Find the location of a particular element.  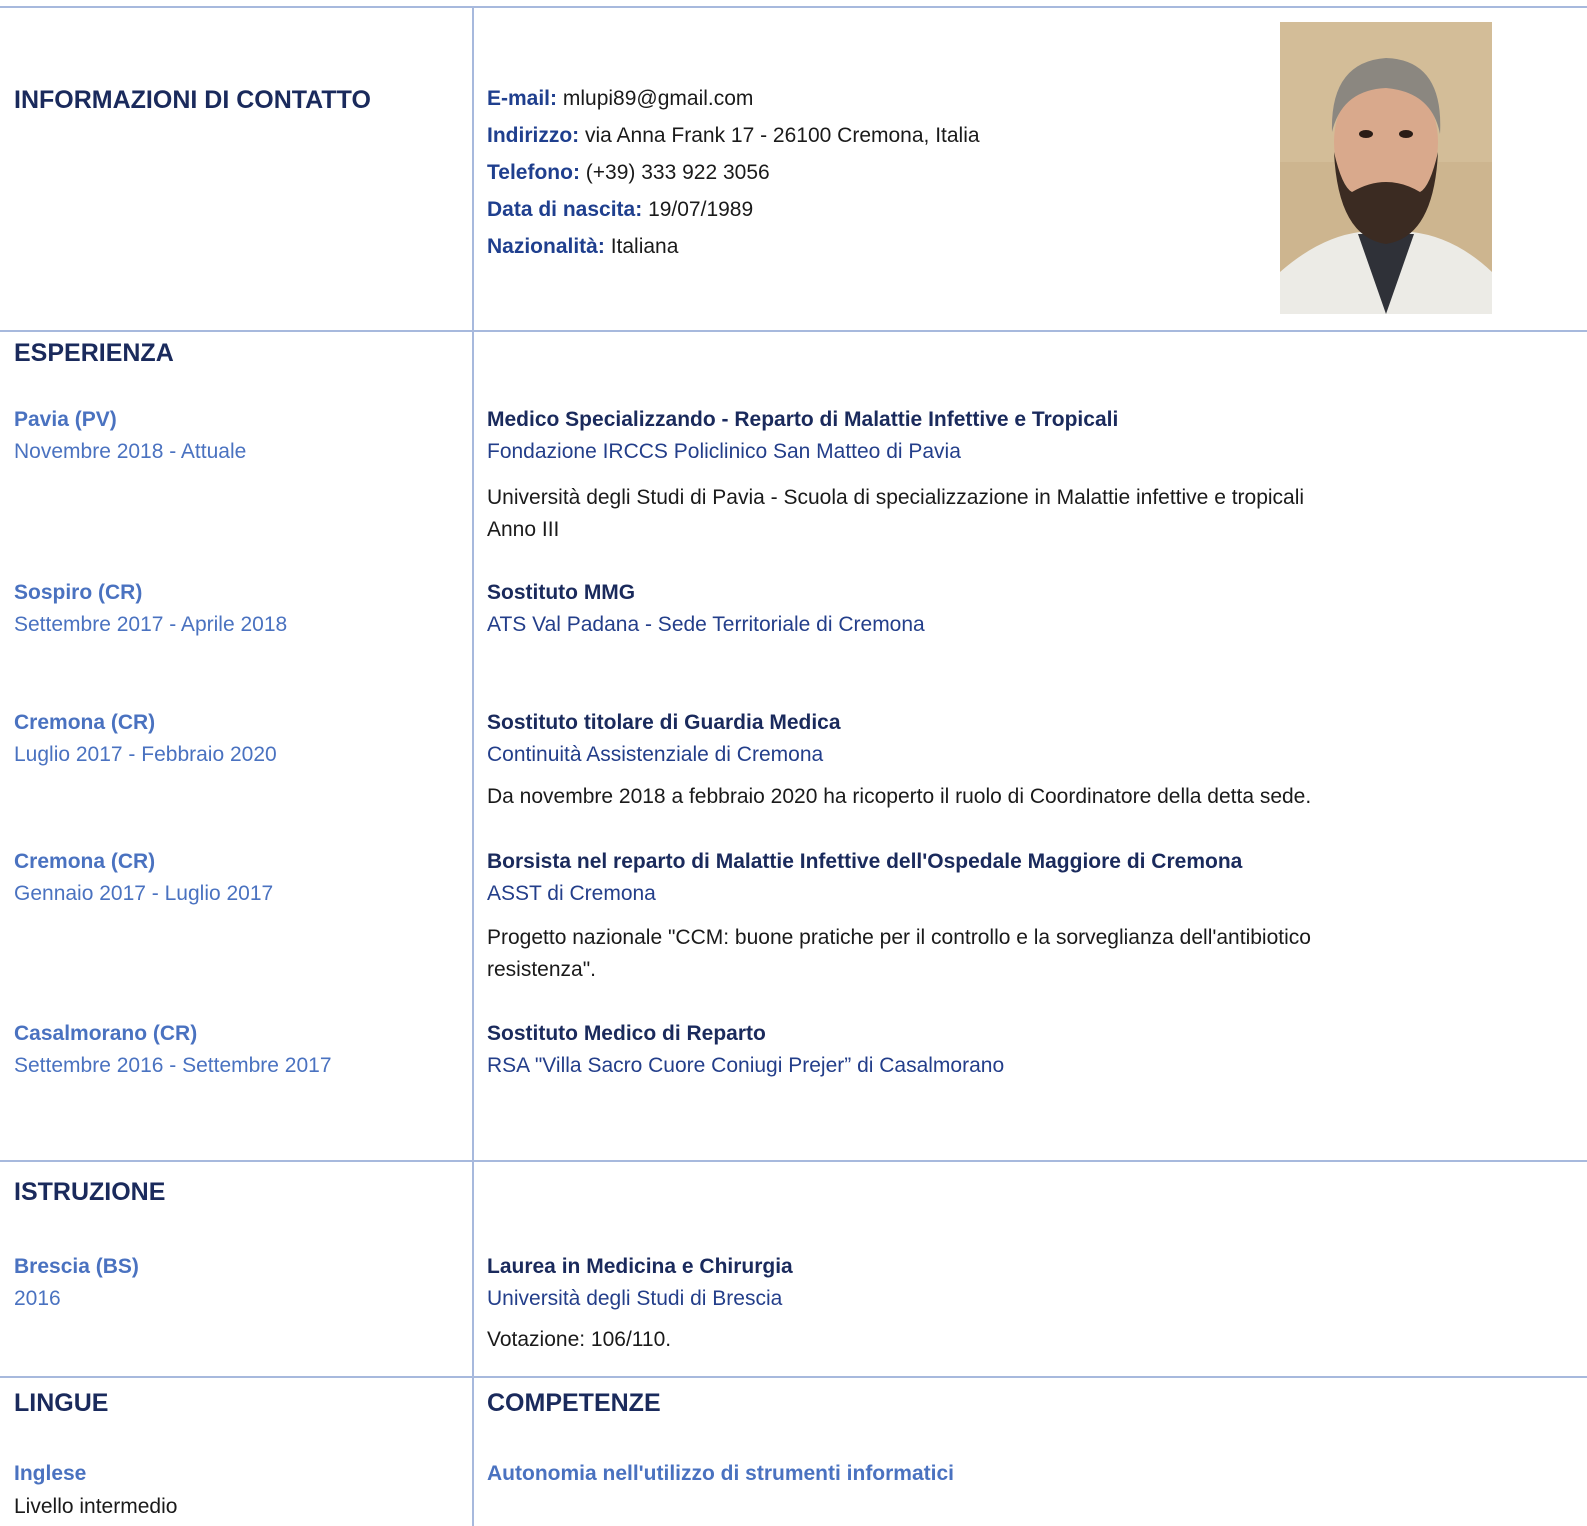

entry-date: Luglio 2017 - Febbraio 2020 is located at coordinates (145, 754).